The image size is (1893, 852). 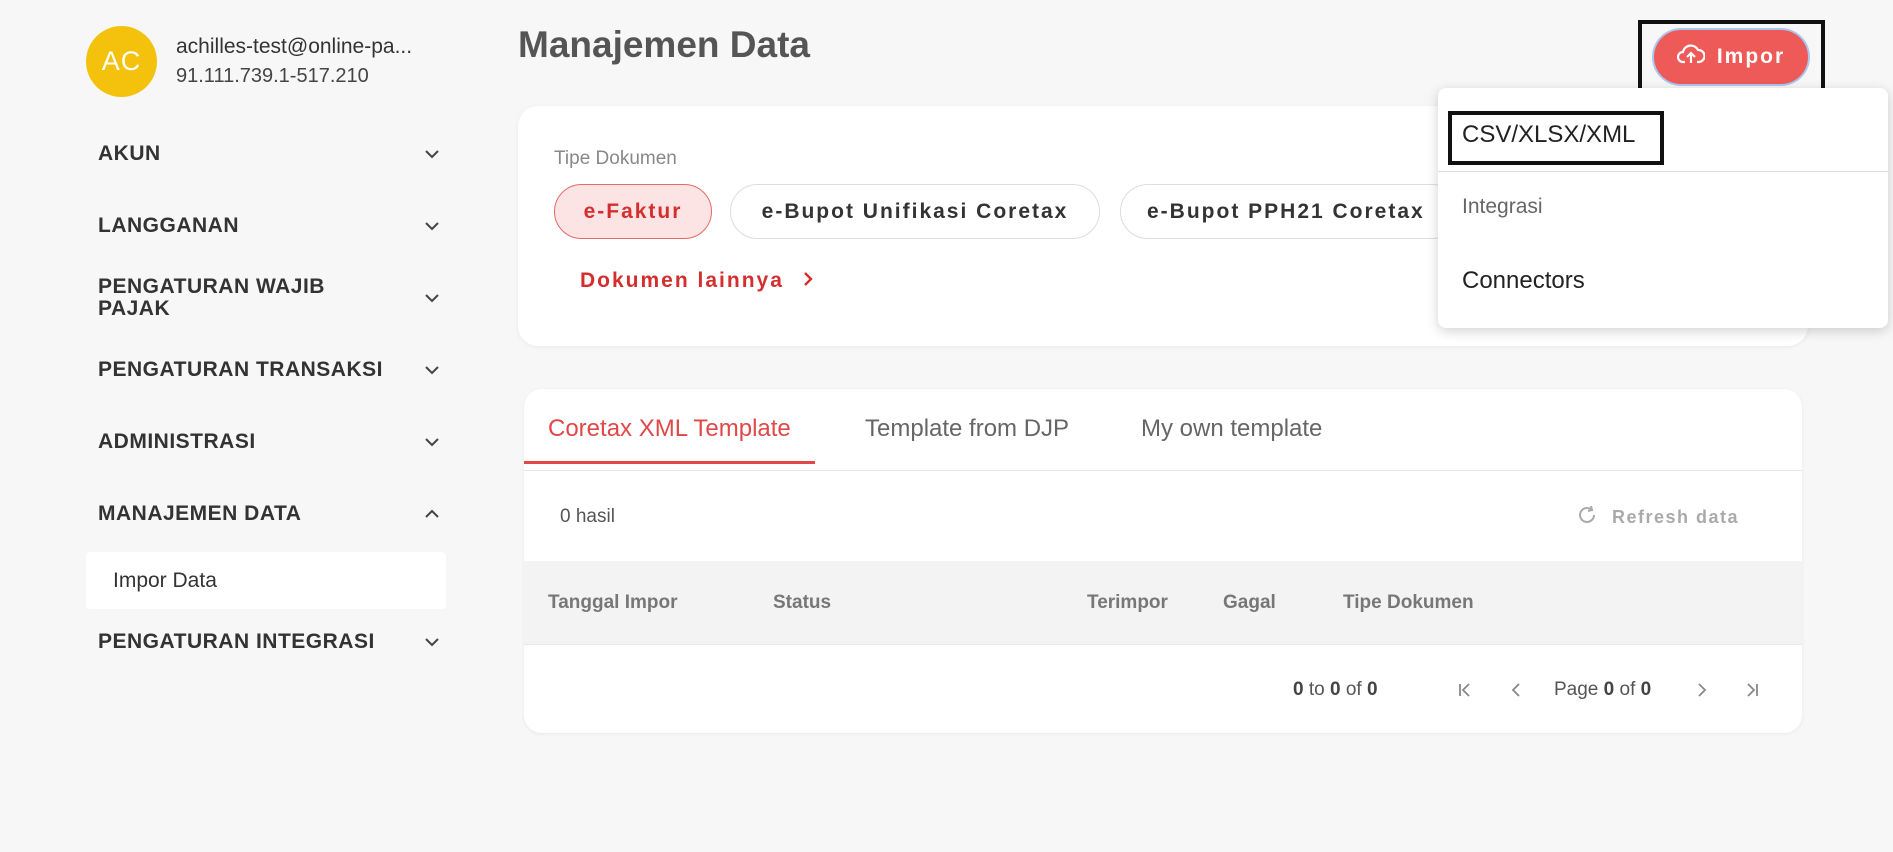 What do you see at coordinates (1663, 208) in the screenshot?
I see `impor-dropdown-menu: CSV/XLSX/XML Integrasi Connectors` at bounding box center [1663, 208].